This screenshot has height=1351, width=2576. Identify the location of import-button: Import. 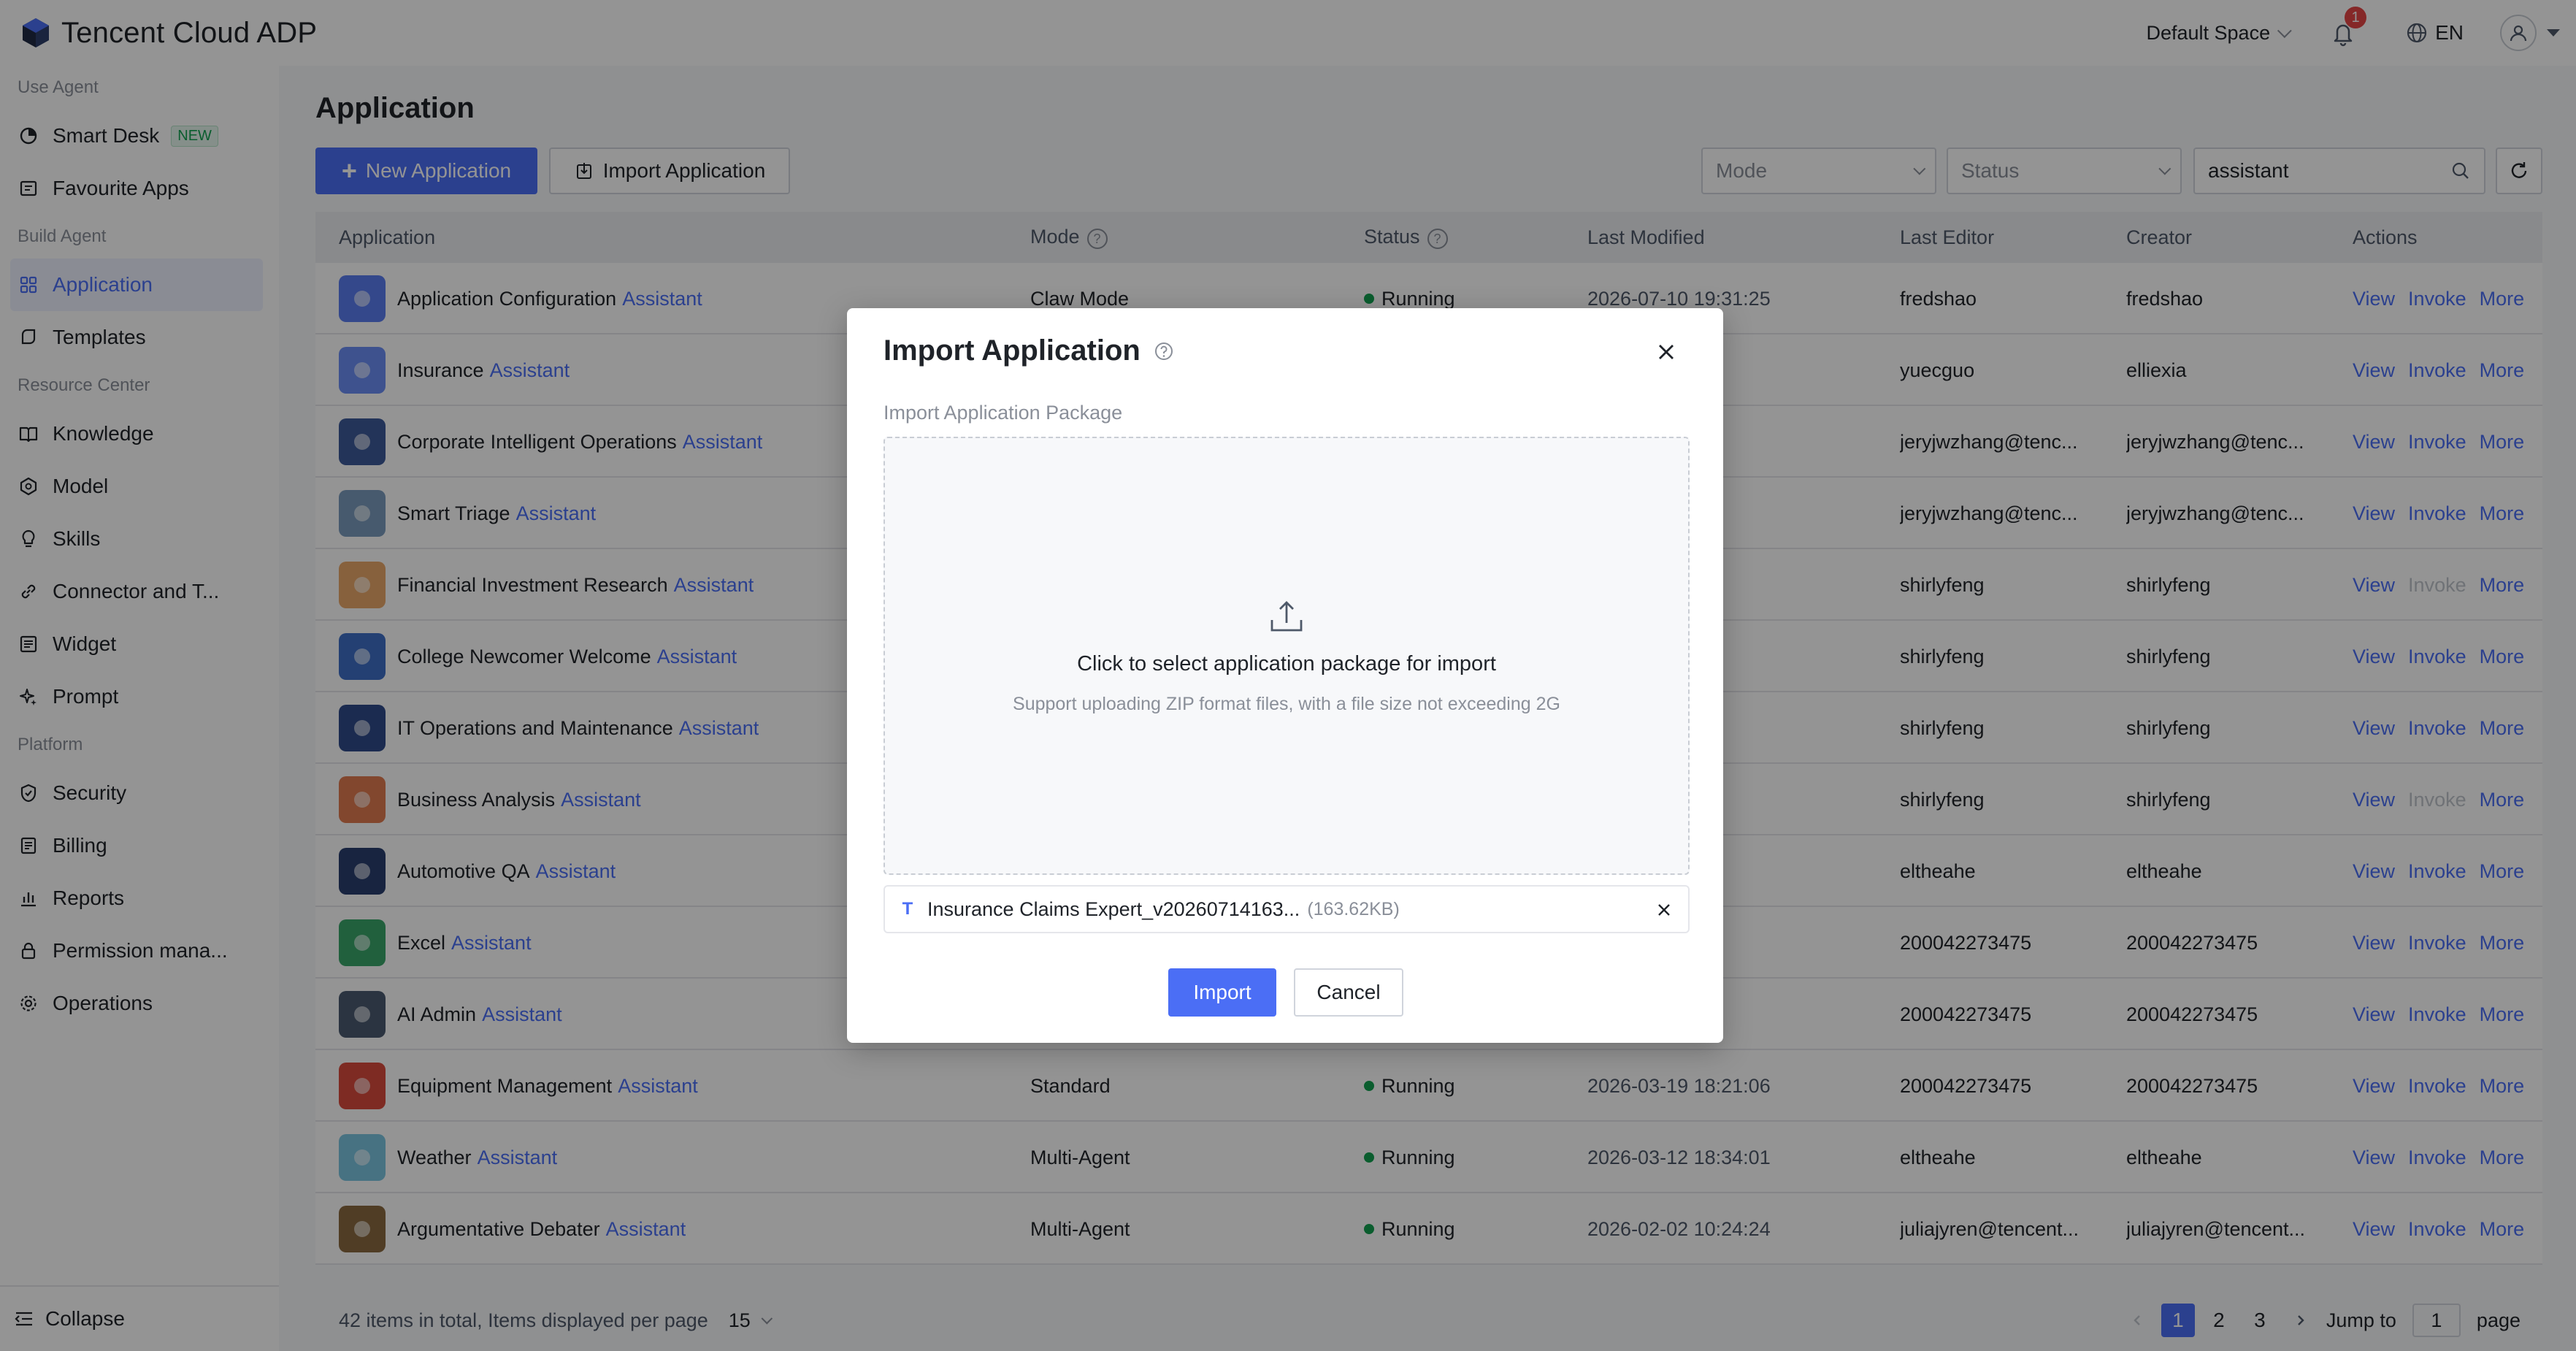
(1222, 992).